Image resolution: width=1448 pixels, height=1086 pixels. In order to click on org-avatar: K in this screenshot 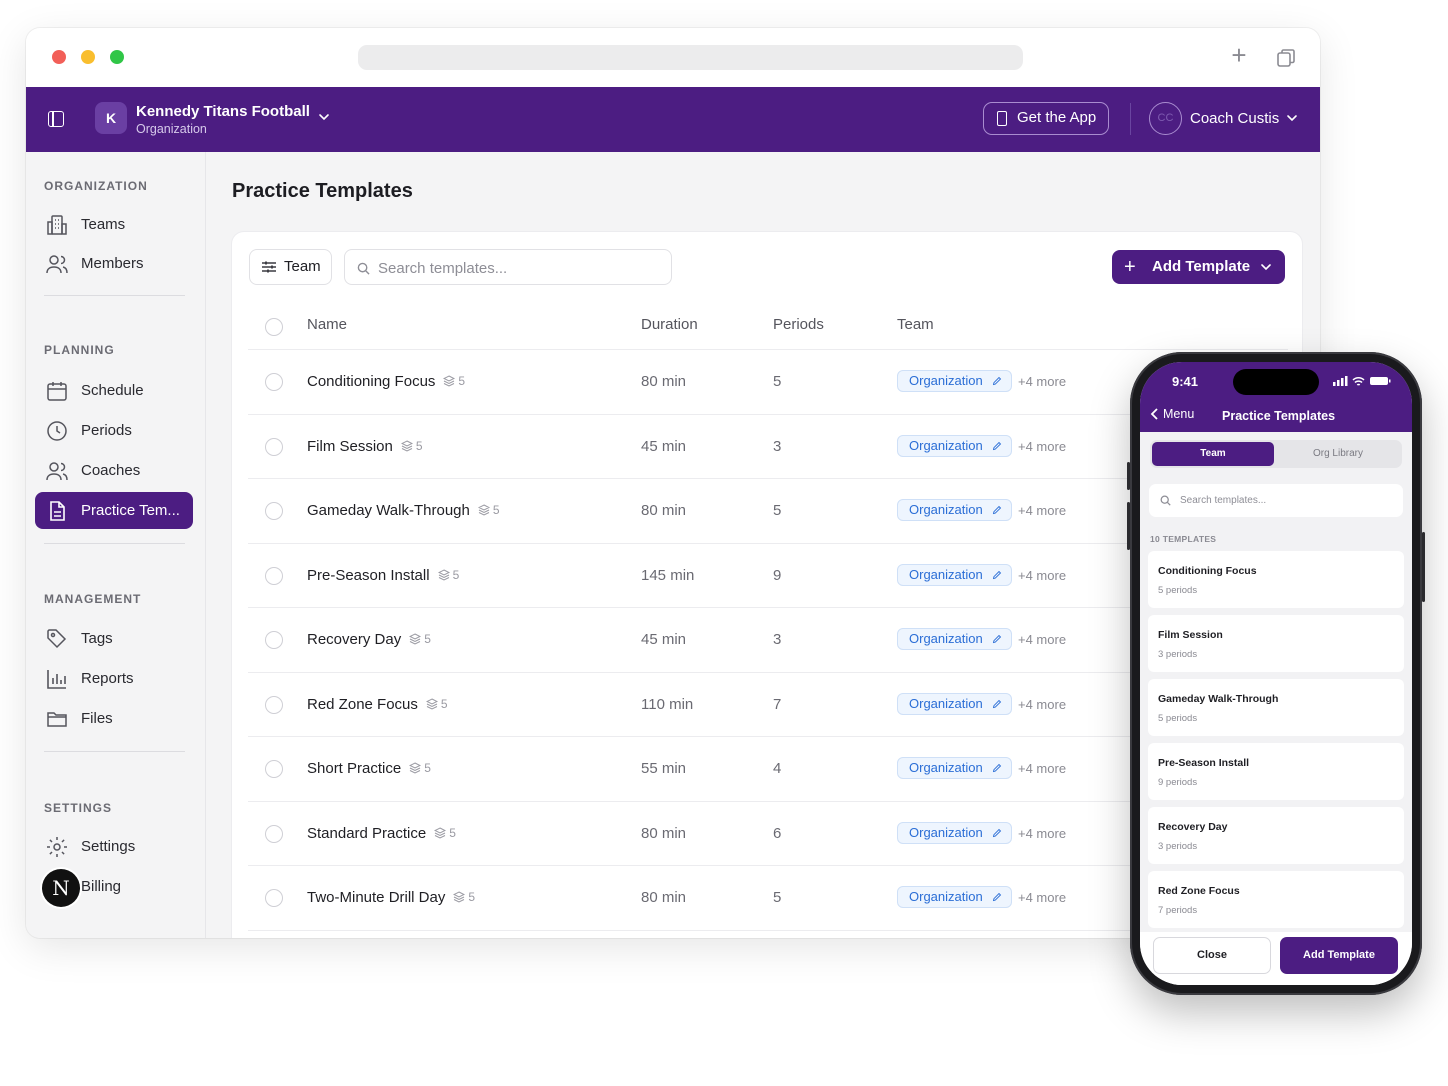, I will do `click(111, 118)`.